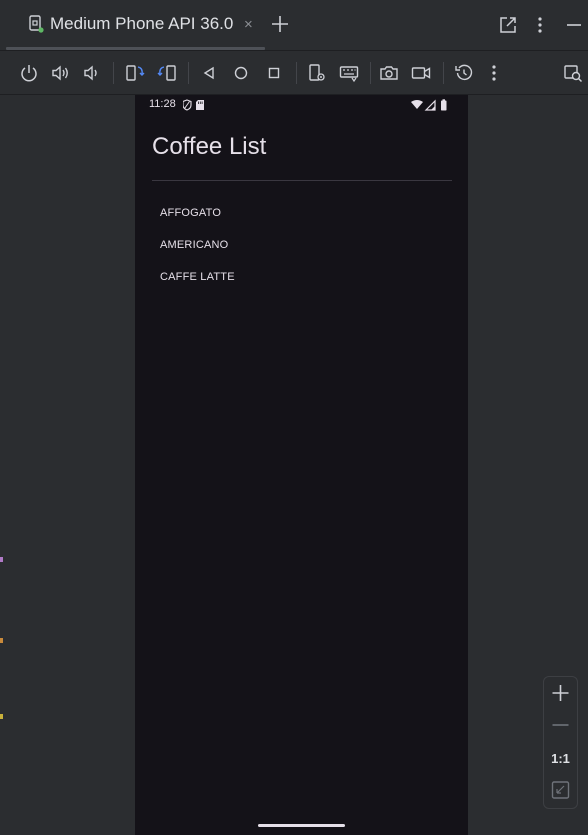  What do you see at coordinates (560, 725) in the screenshot?
I see `zoom-out-icon` at bounding box center [560, 725].